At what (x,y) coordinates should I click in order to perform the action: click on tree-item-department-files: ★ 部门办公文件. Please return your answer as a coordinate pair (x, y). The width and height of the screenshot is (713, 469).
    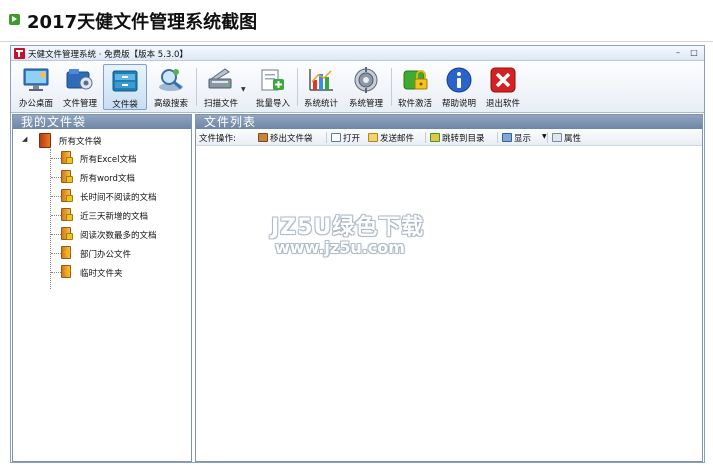
    Looking at the image, I should click on (102, 254).